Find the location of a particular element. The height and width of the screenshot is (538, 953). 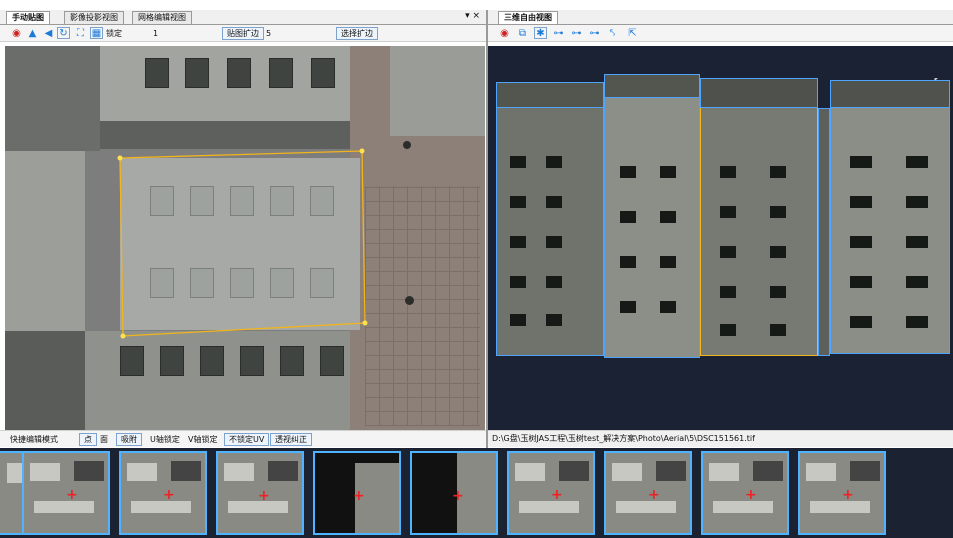

right-tab-strip: 三维自由视图 is located at coordinates (720, 17).